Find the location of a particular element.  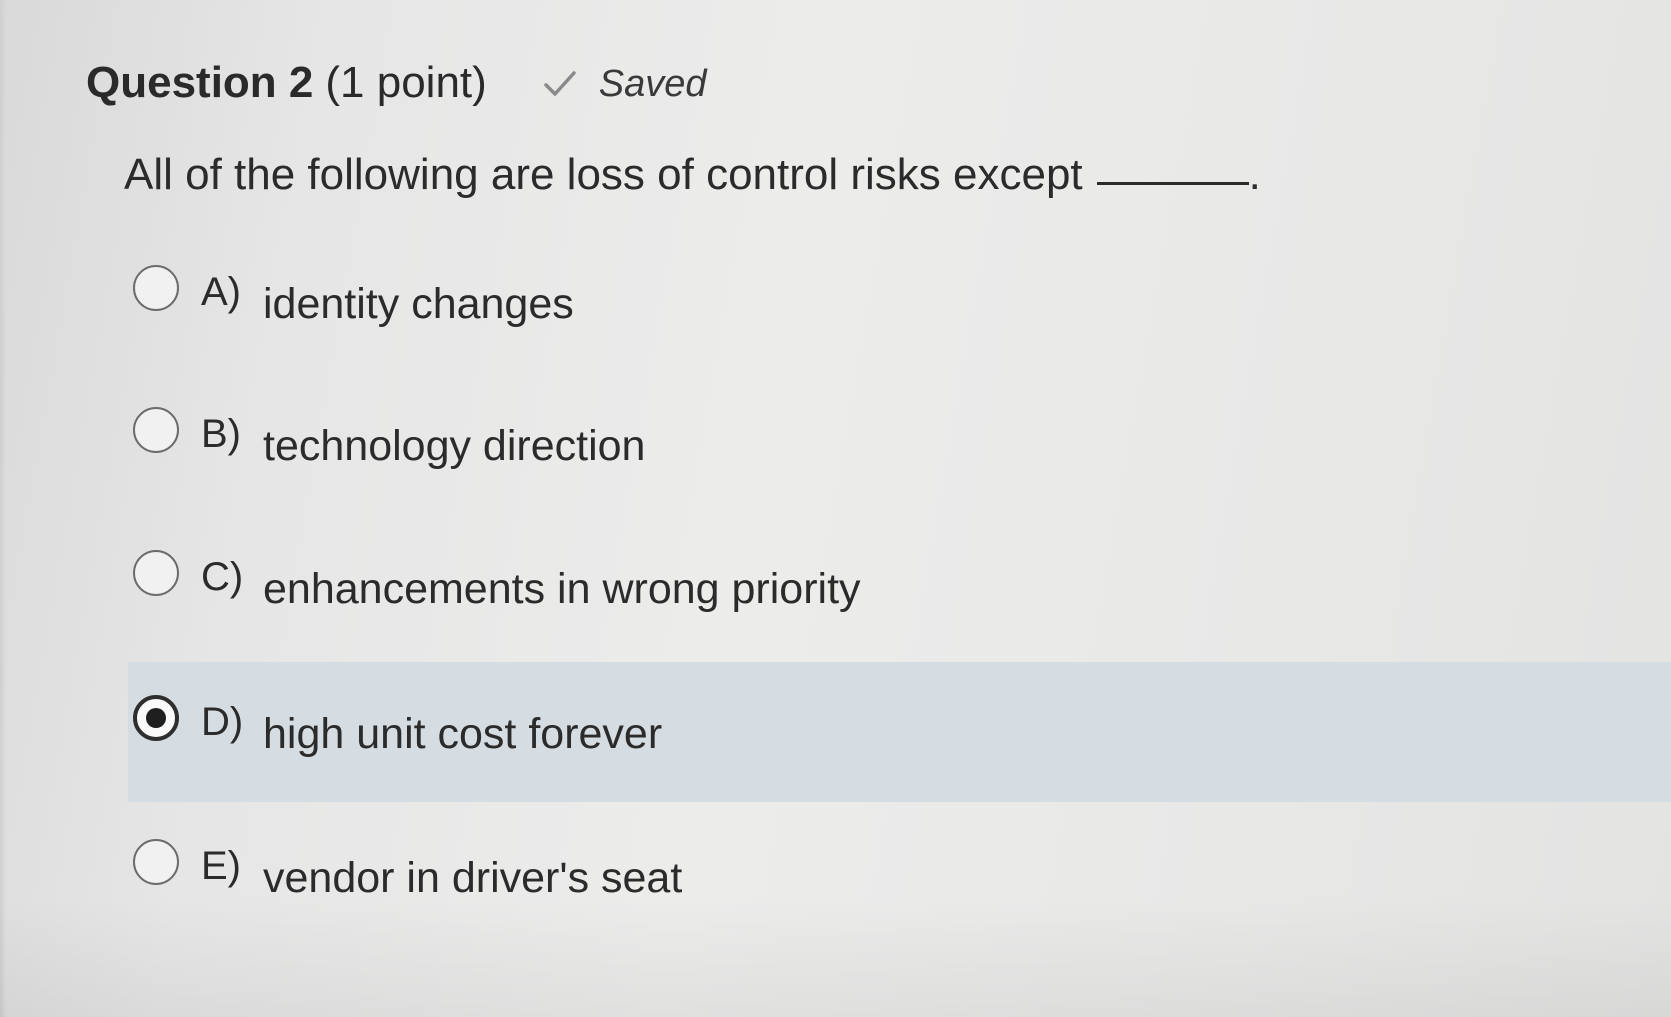

option-letter: C) is located at coordinates (222, 576).